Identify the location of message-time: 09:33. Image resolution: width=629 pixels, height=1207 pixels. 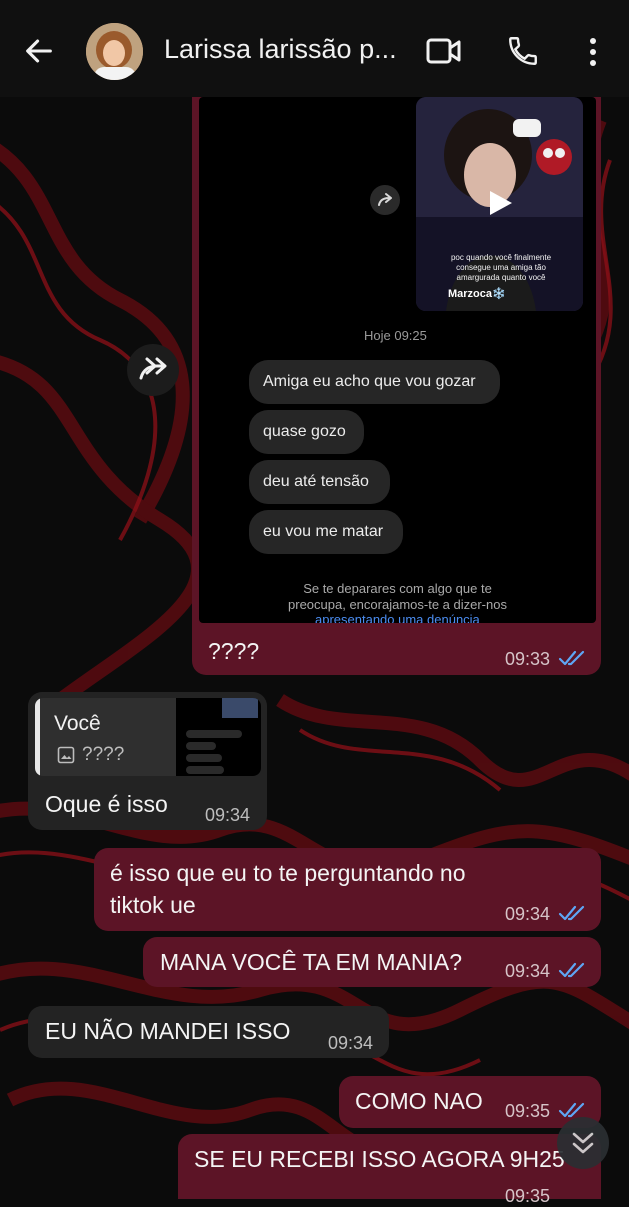
(528, 659).